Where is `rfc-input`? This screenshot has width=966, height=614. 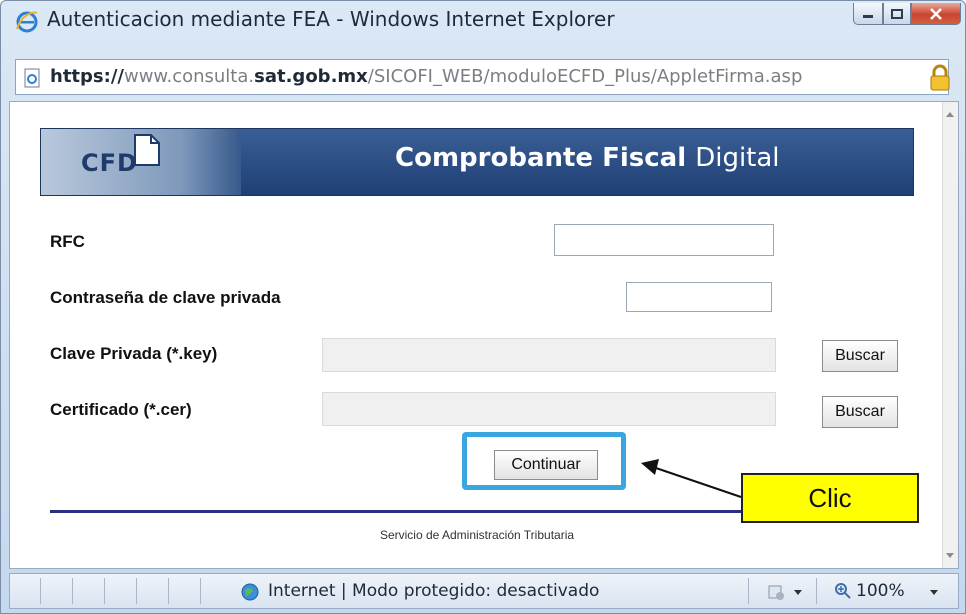 rfc-input is located at coordinates (664, 240).